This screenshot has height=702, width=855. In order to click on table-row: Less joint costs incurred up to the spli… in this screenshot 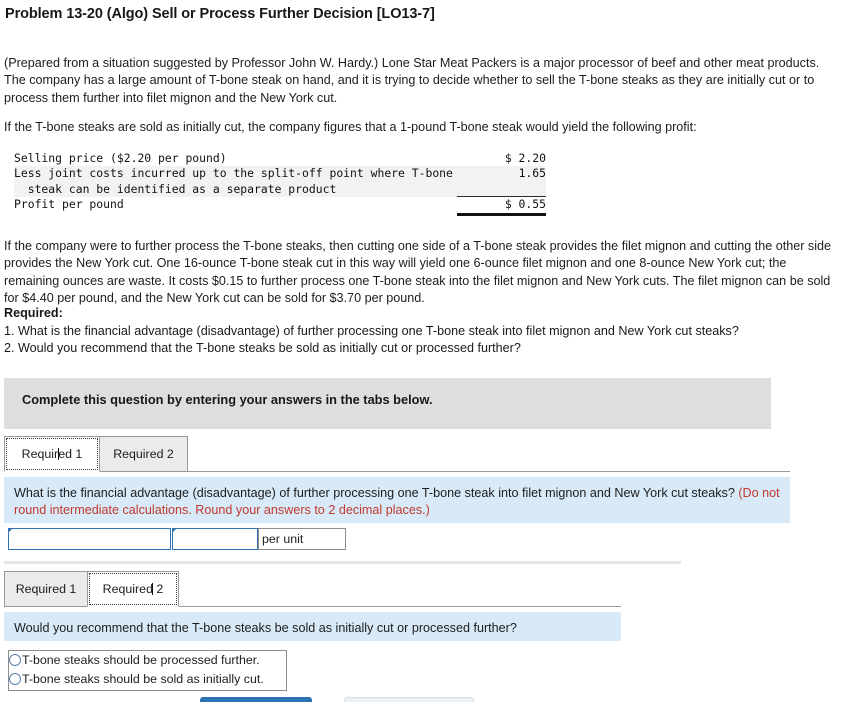, I will do `click(280, 182)`.